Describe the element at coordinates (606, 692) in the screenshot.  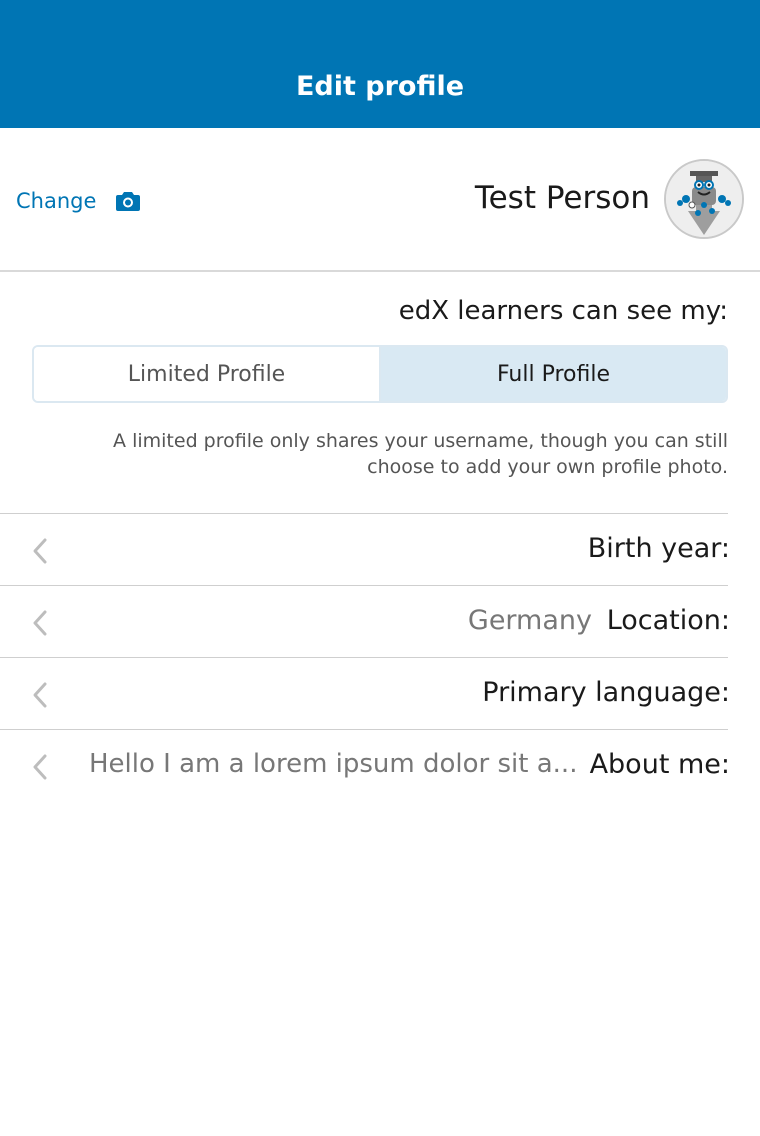
I see `field-label-primary-language: Primary language:` at that location.